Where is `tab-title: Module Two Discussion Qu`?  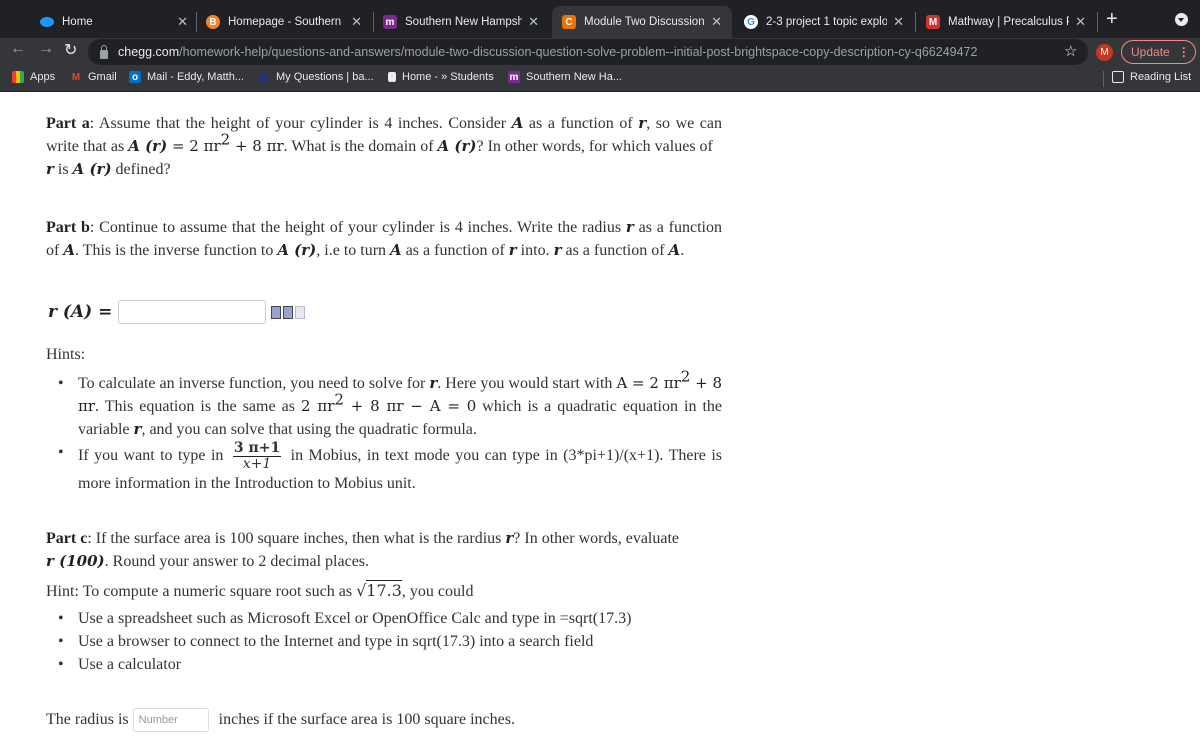 tab-title: Module Two Discussion Qu is located at coordinates (644, 22).